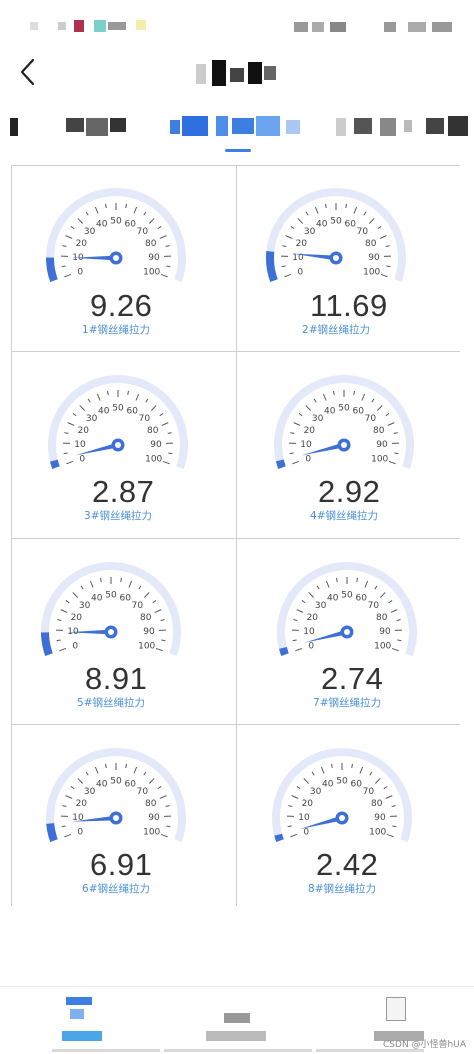 The image size is (474, 1054). What do you see at coordinates (237, 22) in the screenshot?
I see `status-bar` at bounding box center [237, 22].